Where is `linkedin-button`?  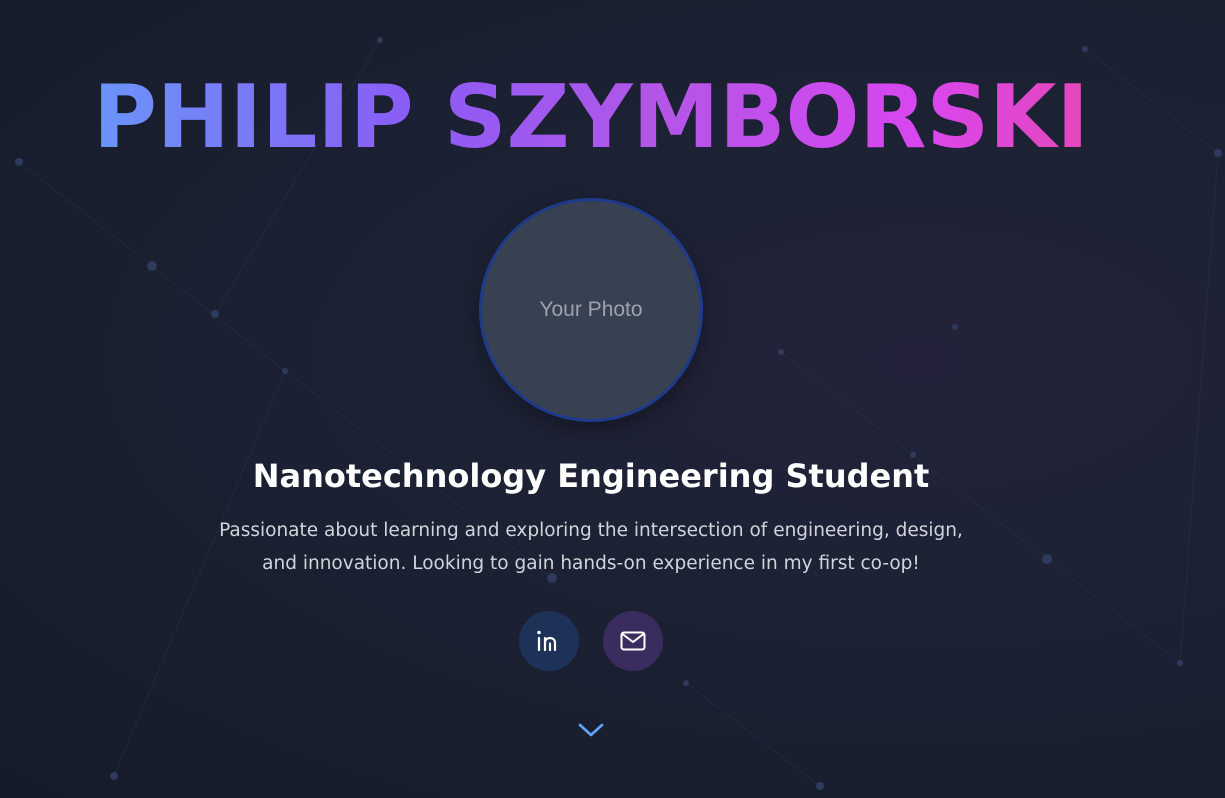 linkedin-button is located at coordinates (549, 641).